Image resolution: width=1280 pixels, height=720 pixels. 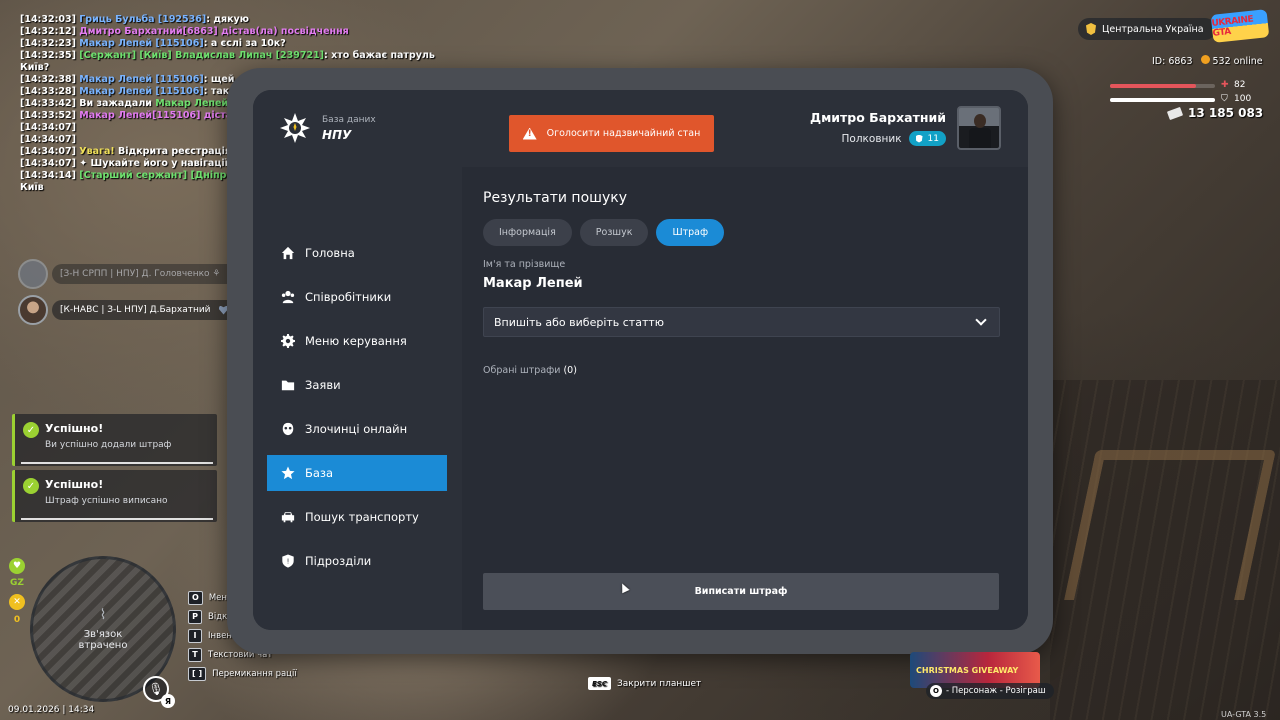 I want to click on notification-success: ✓ Успішно! Ви успішно додали штраф, so click(x=114, y=440).